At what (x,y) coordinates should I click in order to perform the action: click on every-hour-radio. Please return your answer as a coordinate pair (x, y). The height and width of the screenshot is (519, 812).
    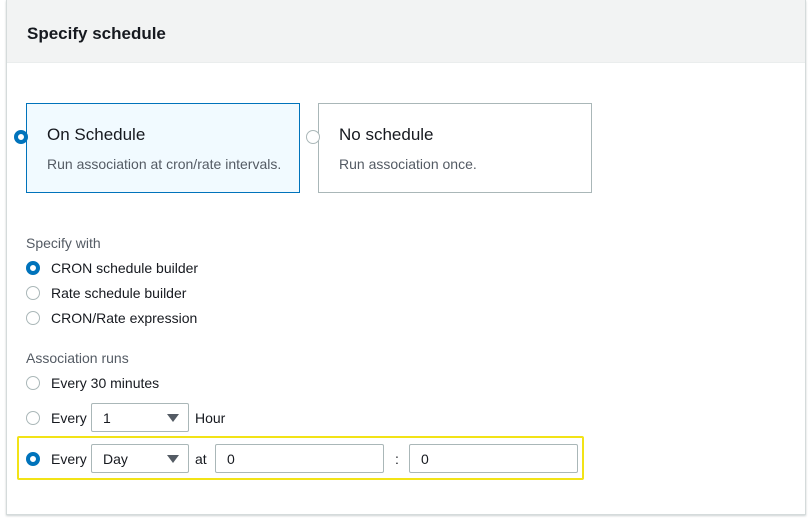
    Looking at the image, I should click on (33, 418).